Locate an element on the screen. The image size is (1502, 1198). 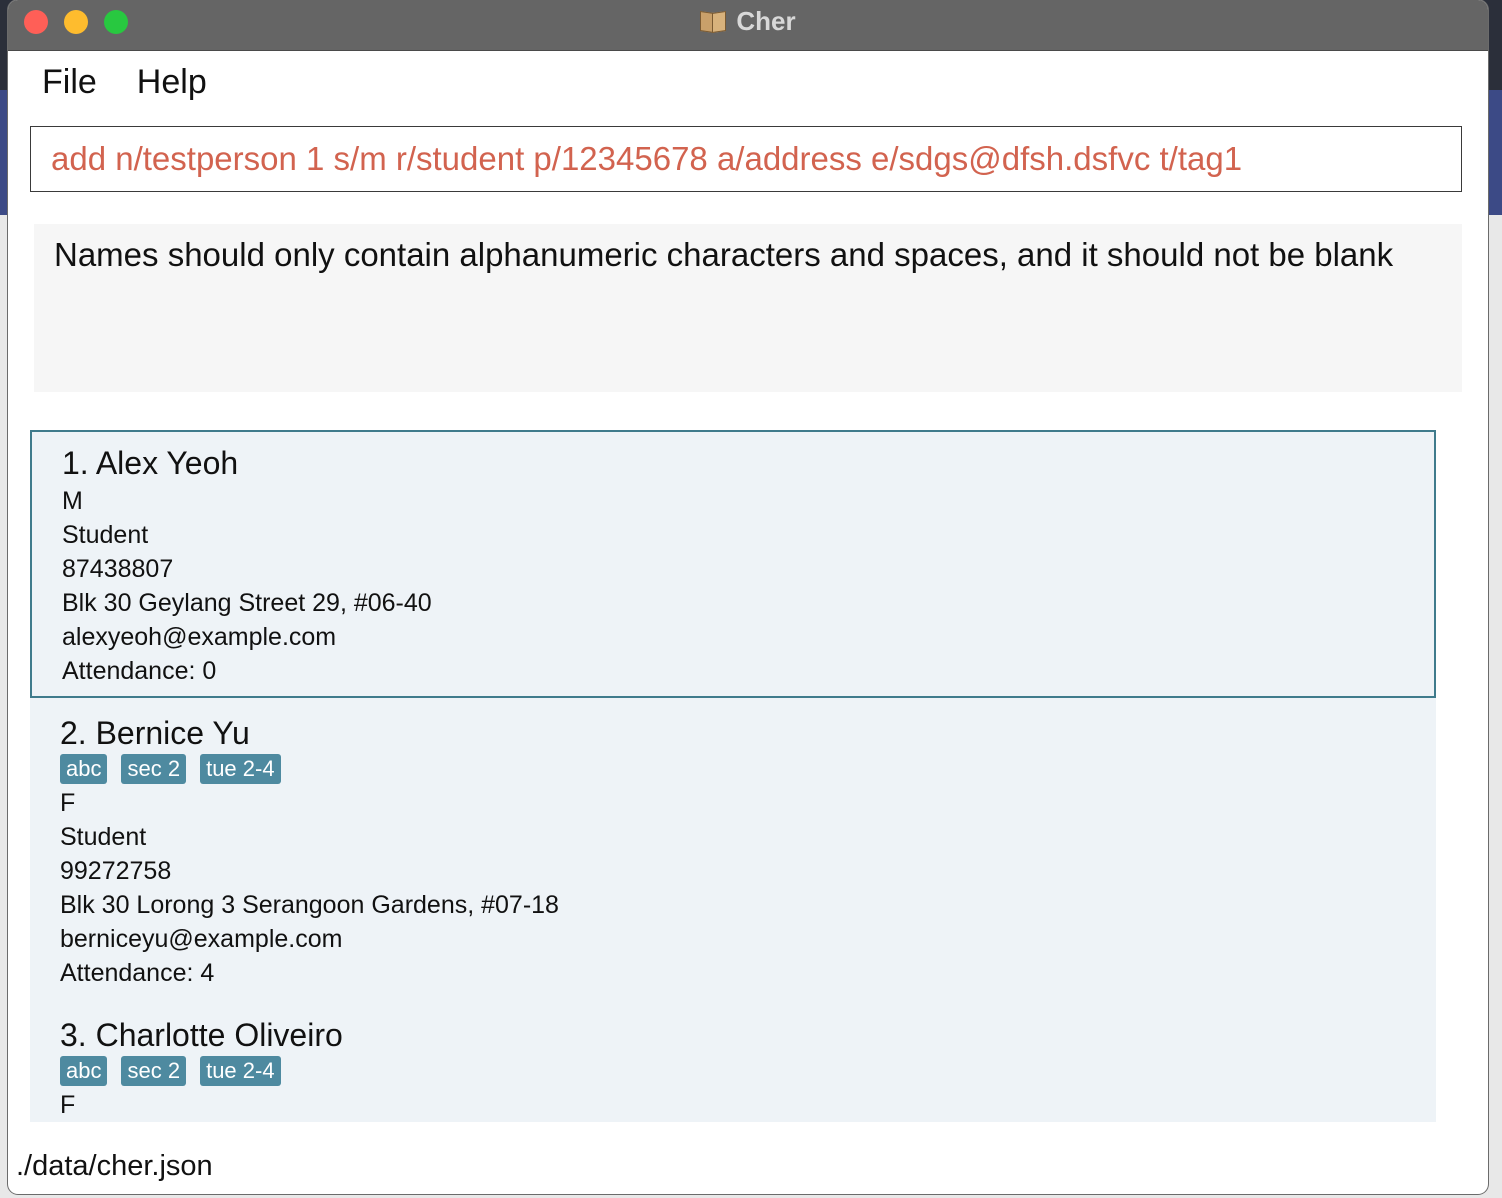
person-name: 3. Charlotte Oliveiro is located at coordinates (201, 1035).